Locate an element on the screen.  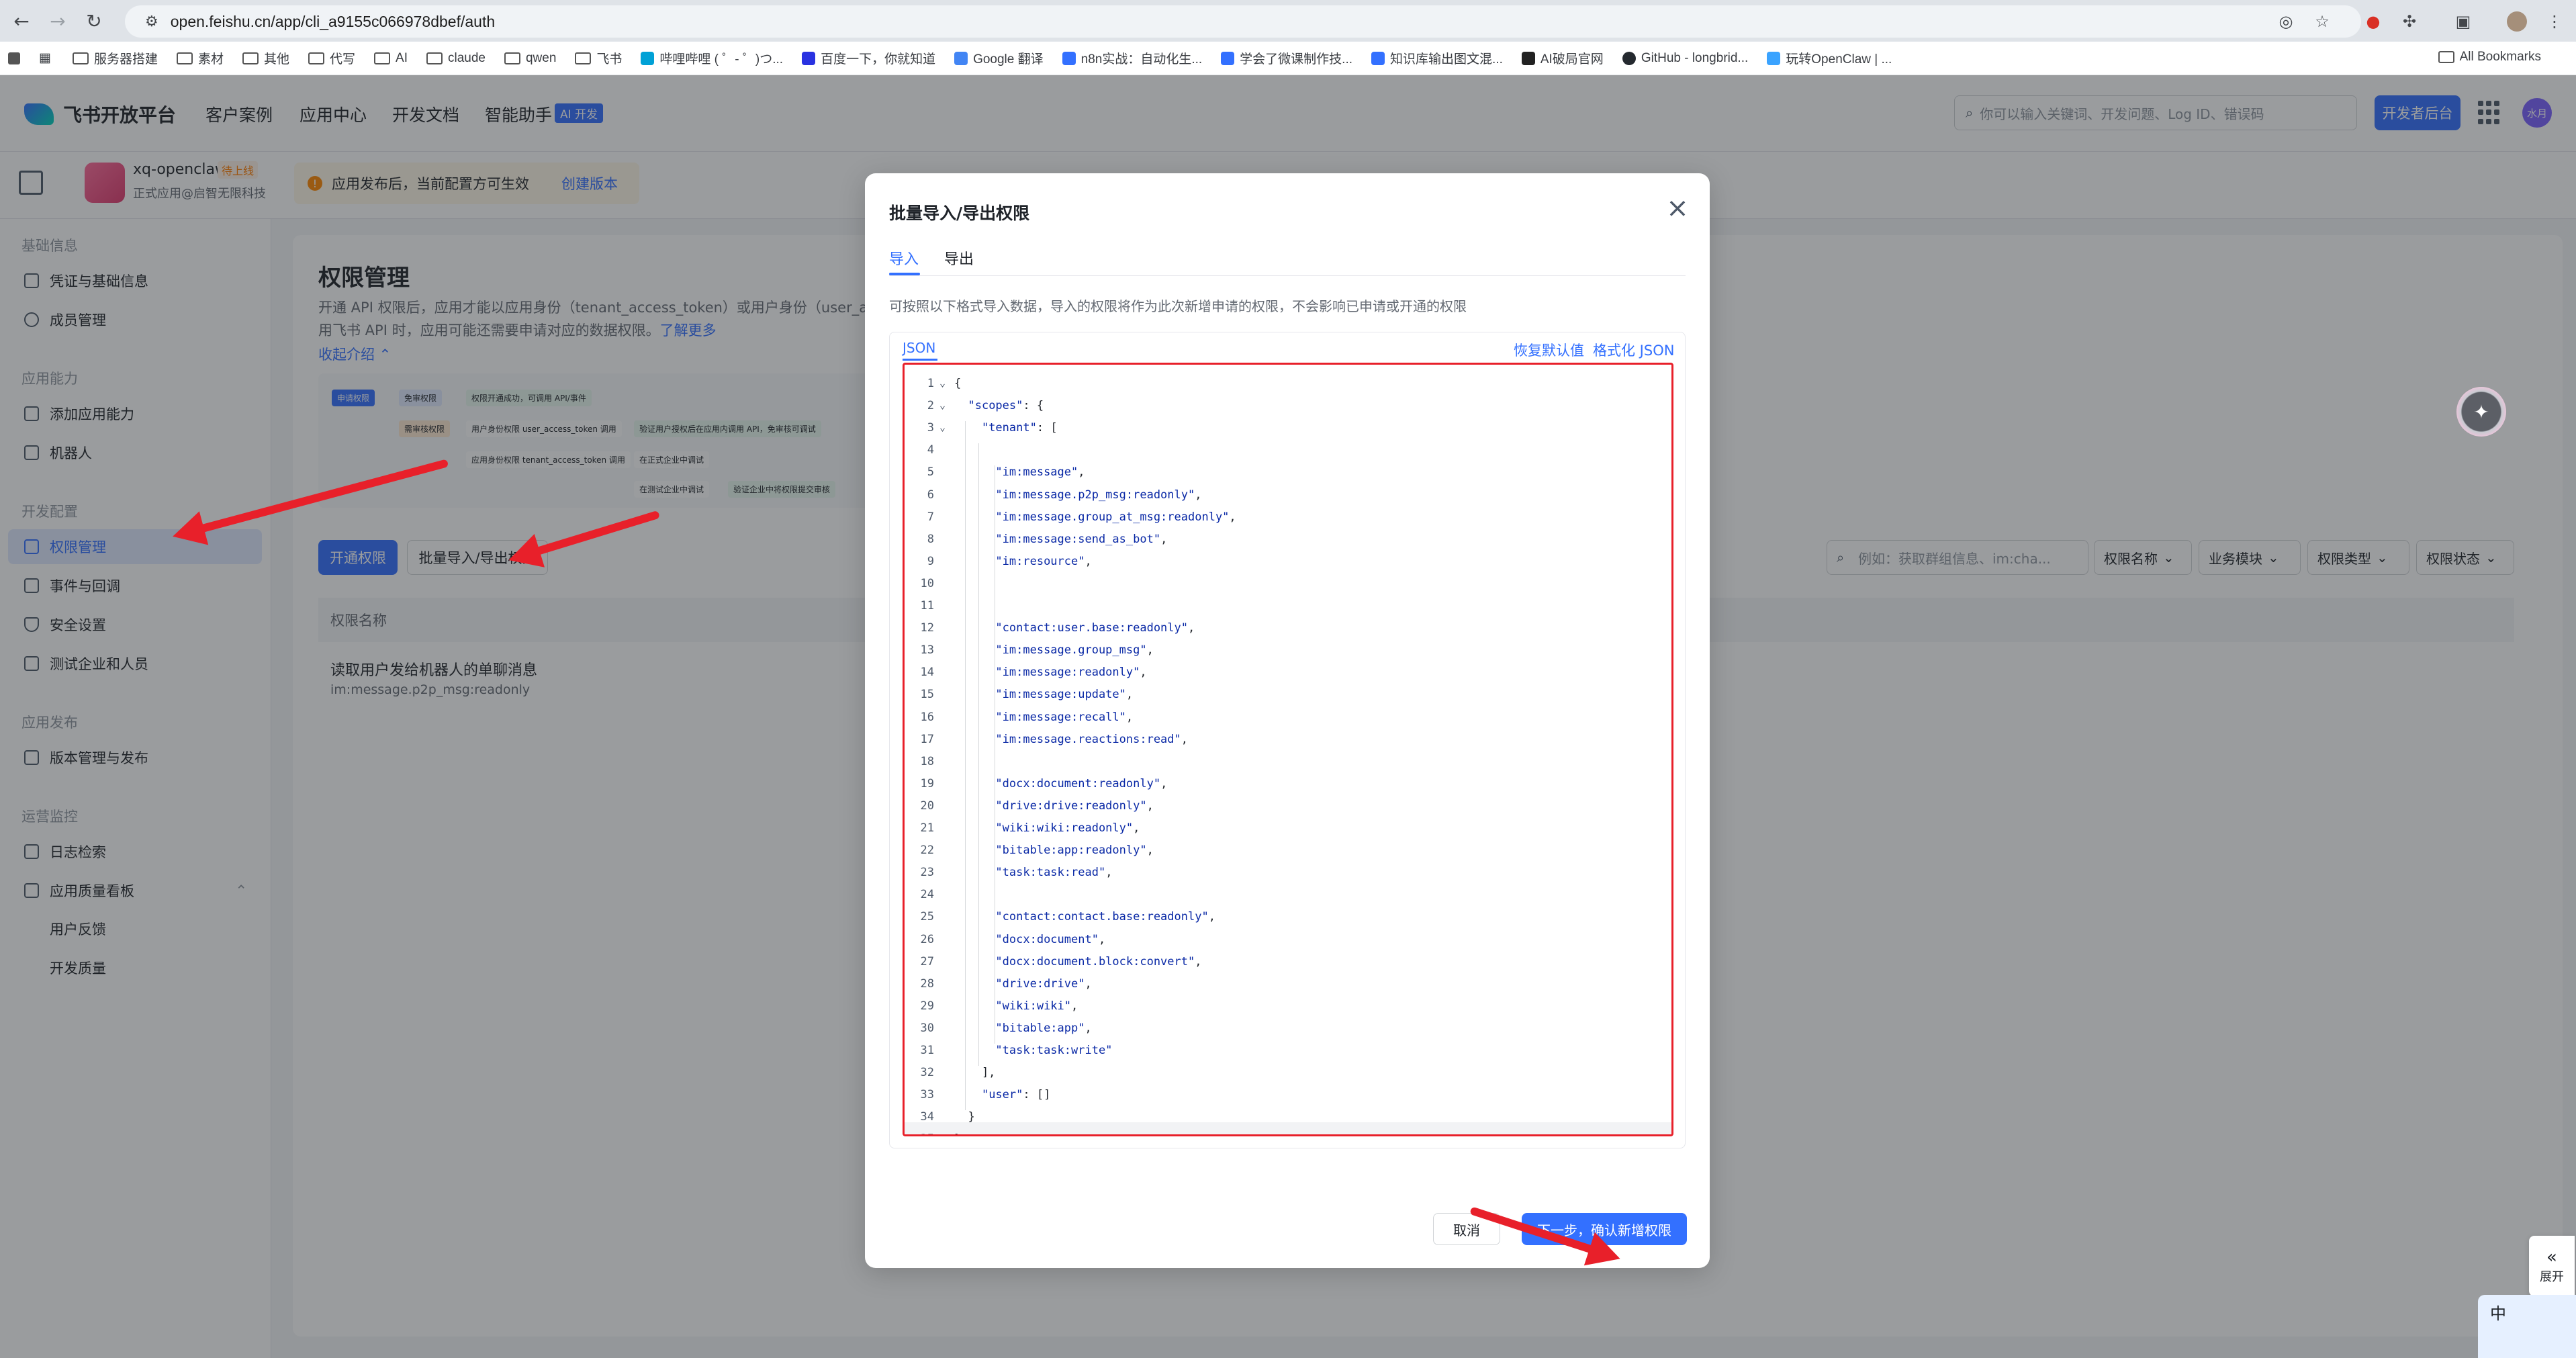
google-translate-icon is located at coordinates (961, 58).